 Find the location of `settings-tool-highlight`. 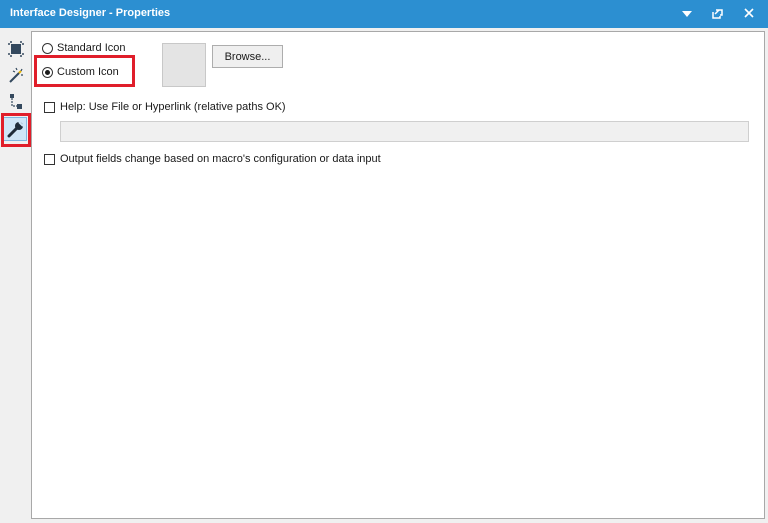

settings-tool-highlight is located at coordinates (16, 130).